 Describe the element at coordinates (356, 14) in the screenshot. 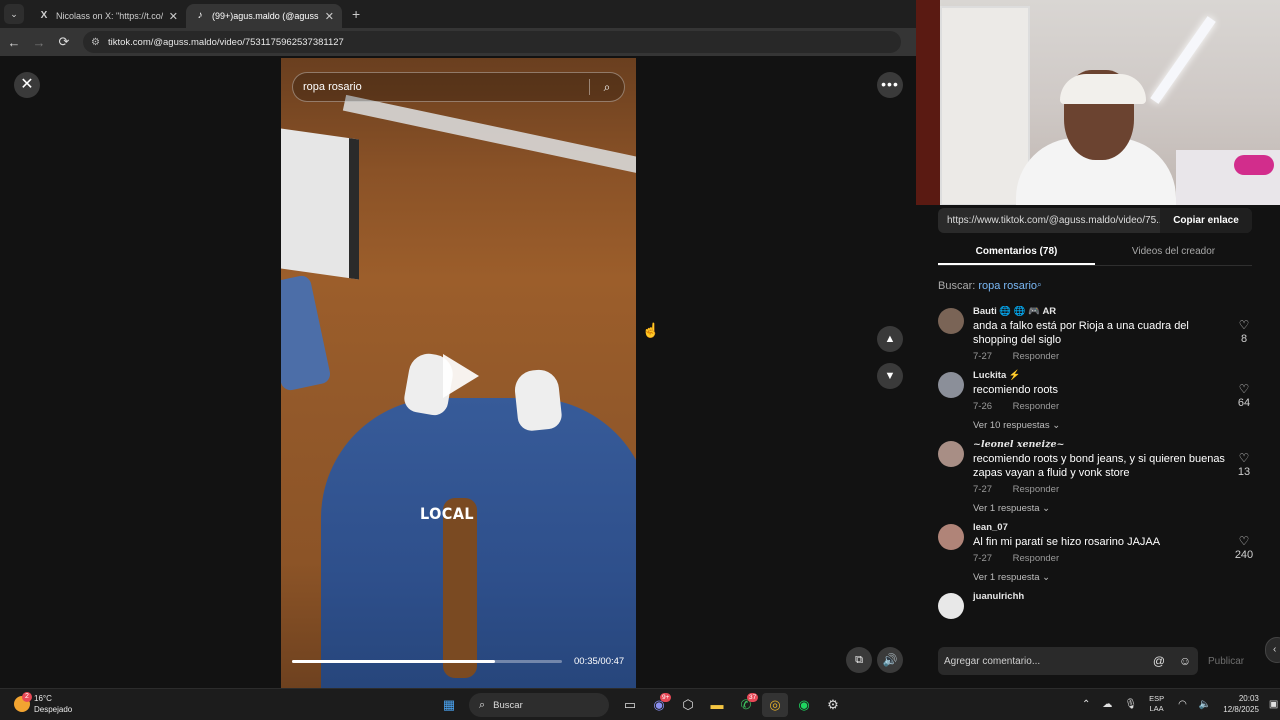

I see `new-tab-button: +` at that location.